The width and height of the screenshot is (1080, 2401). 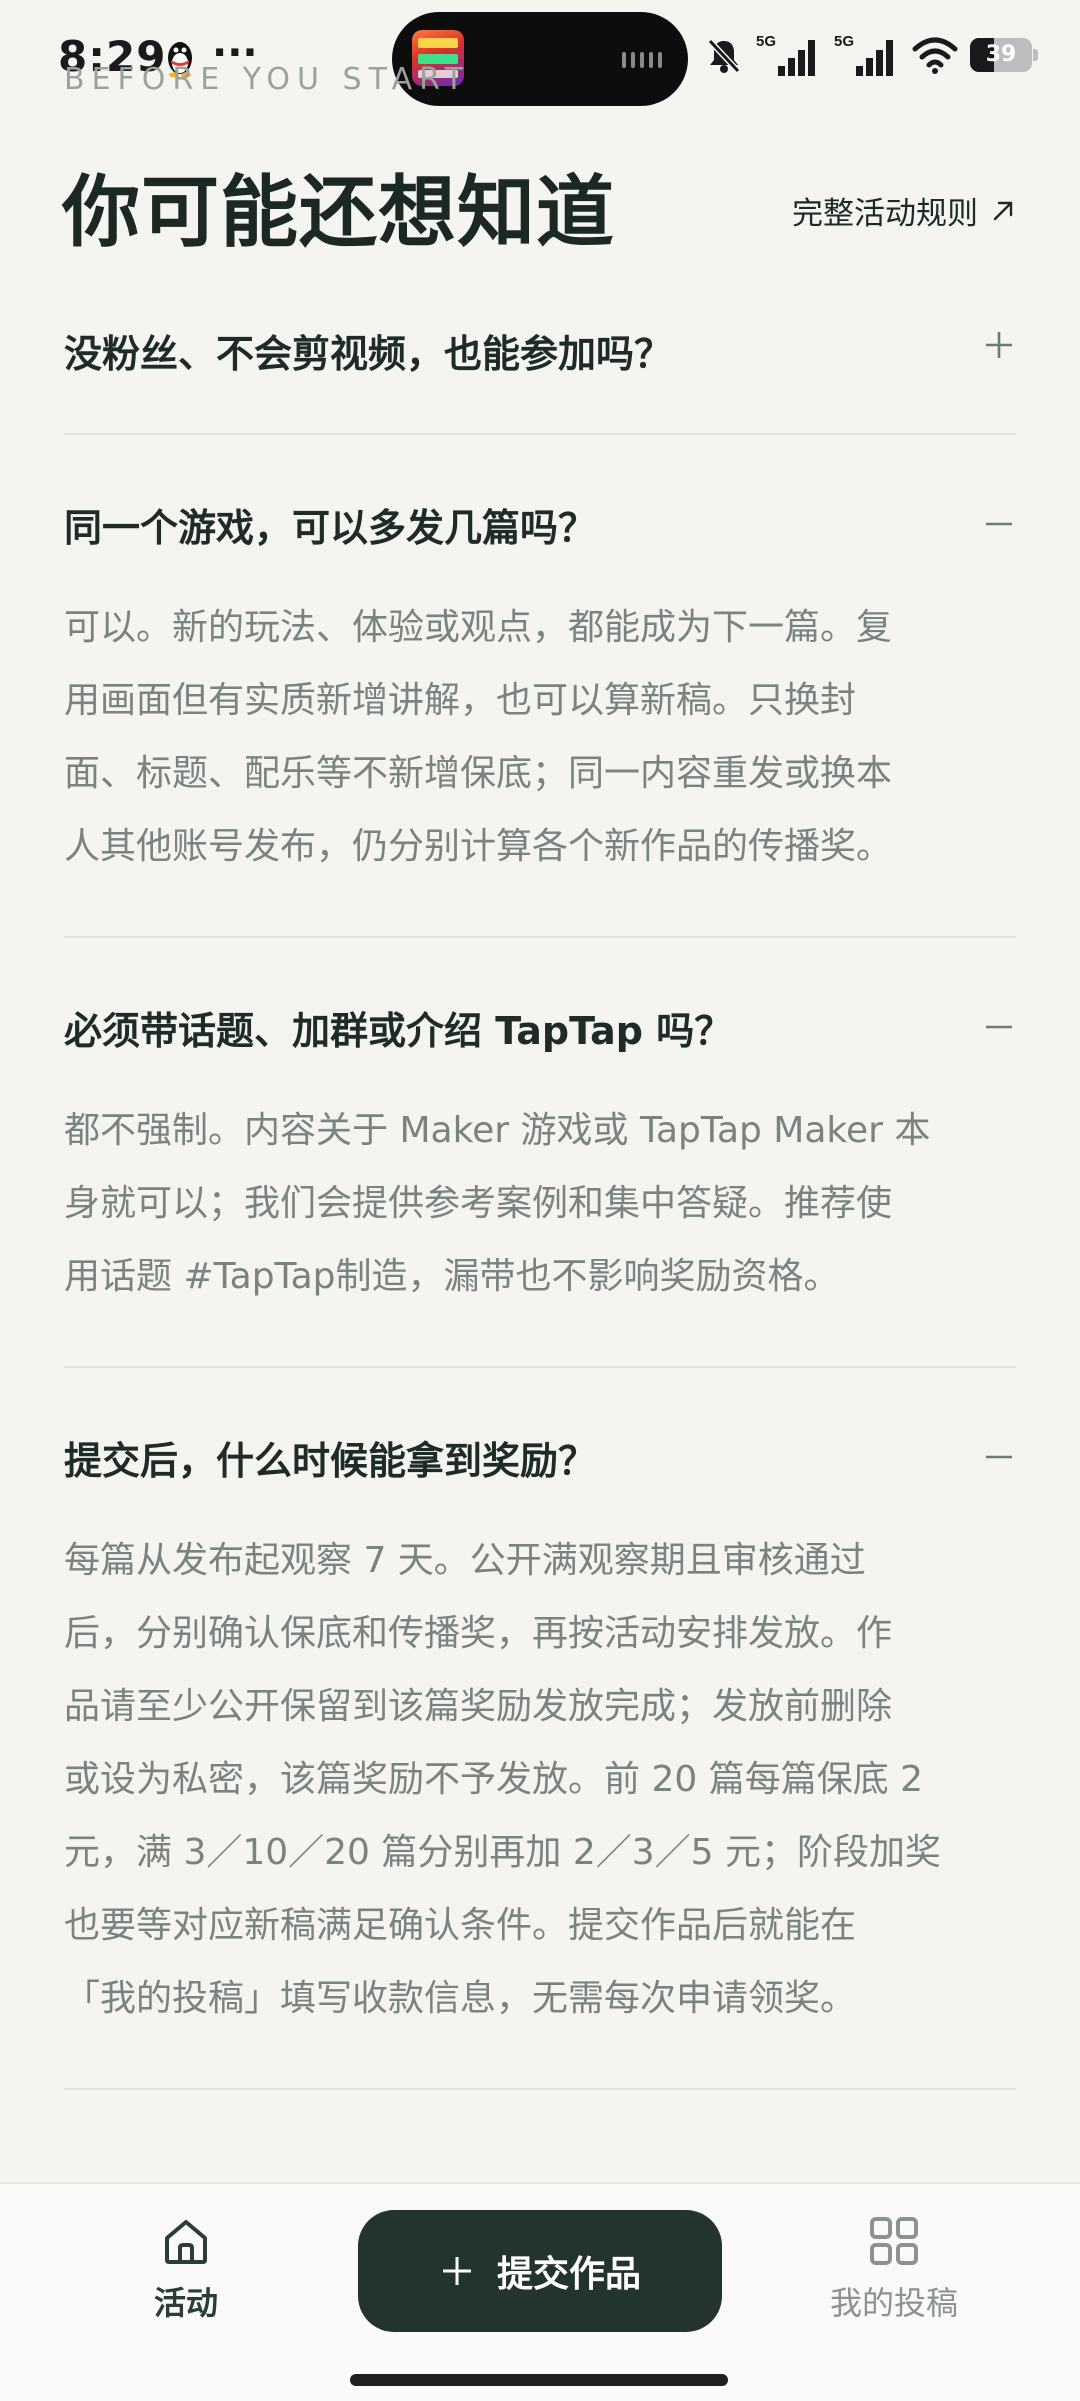 What do you see at coordinates (398, 1031) in the screenshot?
I see `faq-question: 必须带话题、加群或介绍 TapTap 吗？` at bounding box center [398, 1031].